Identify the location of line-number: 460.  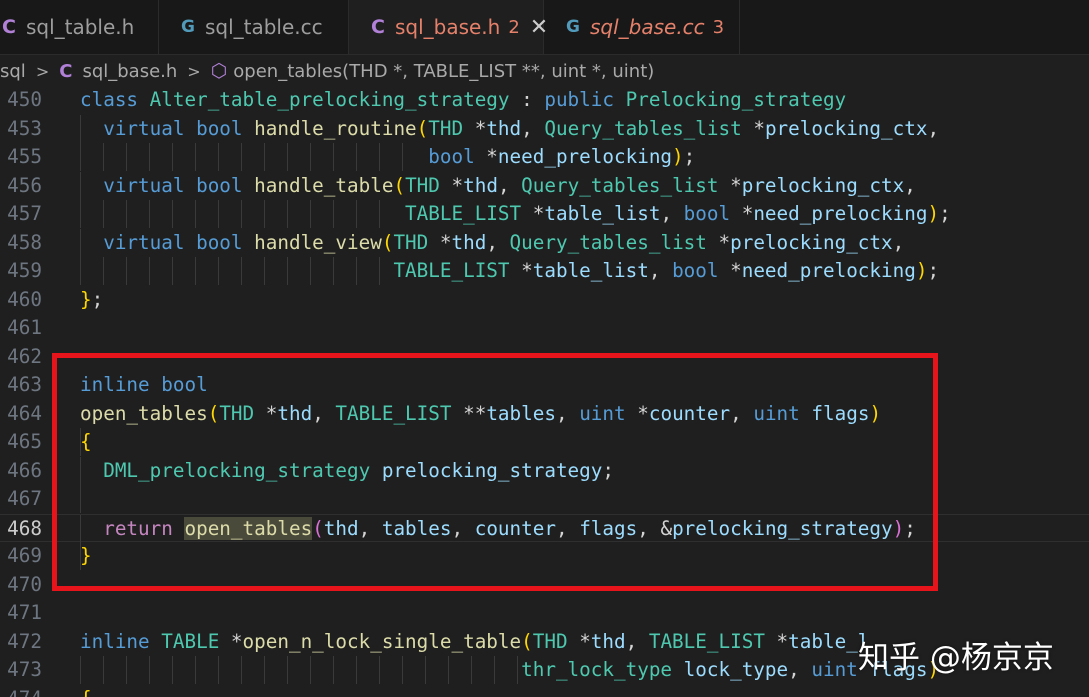
(24, 299).